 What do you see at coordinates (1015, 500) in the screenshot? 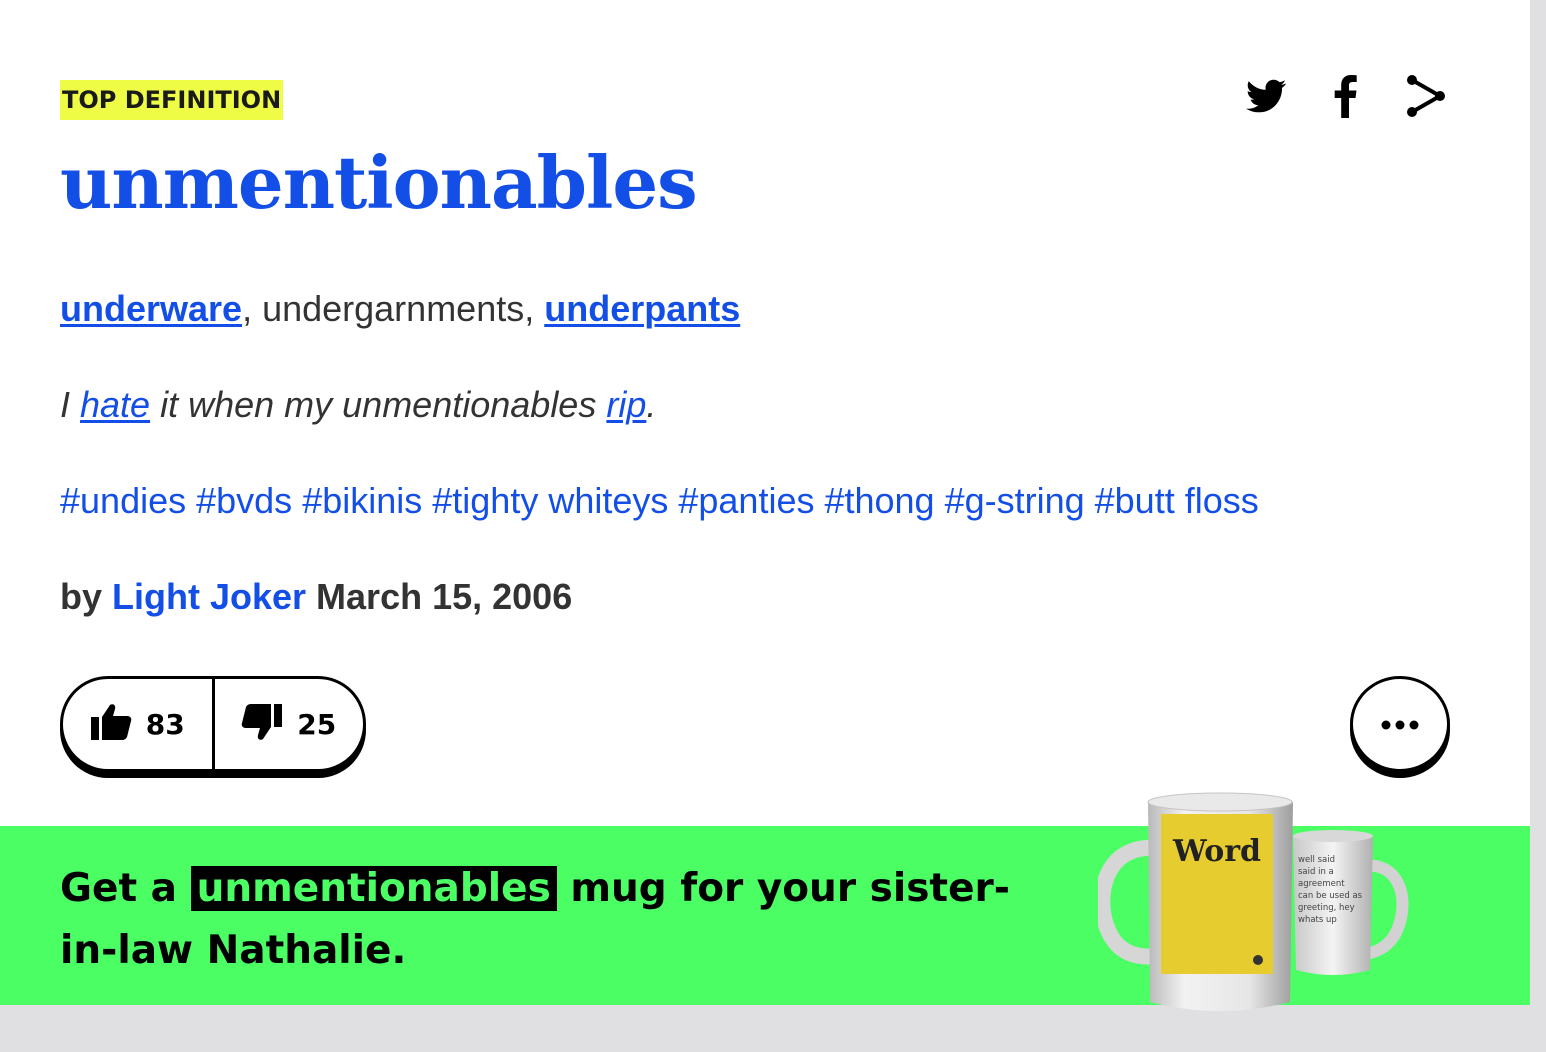
I see `tag-link: #g-string` at bounding box center [1015, 500].